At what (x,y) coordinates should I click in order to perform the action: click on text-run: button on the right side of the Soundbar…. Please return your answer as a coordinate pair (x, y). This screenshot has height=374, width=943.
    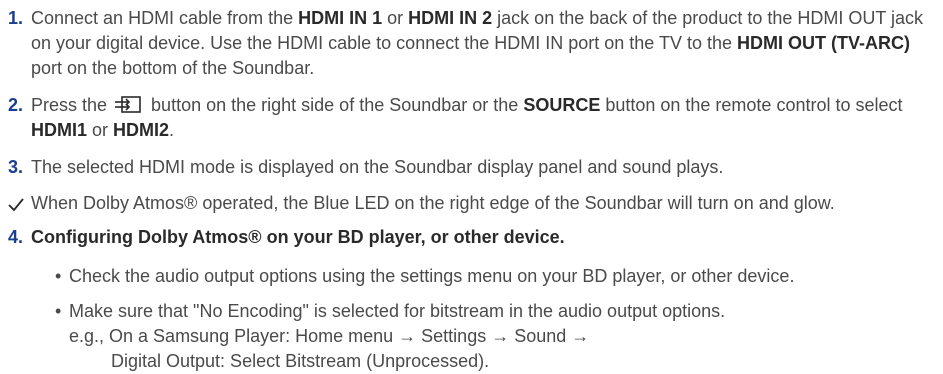
    Looking at the image, I should click on (335, 105).